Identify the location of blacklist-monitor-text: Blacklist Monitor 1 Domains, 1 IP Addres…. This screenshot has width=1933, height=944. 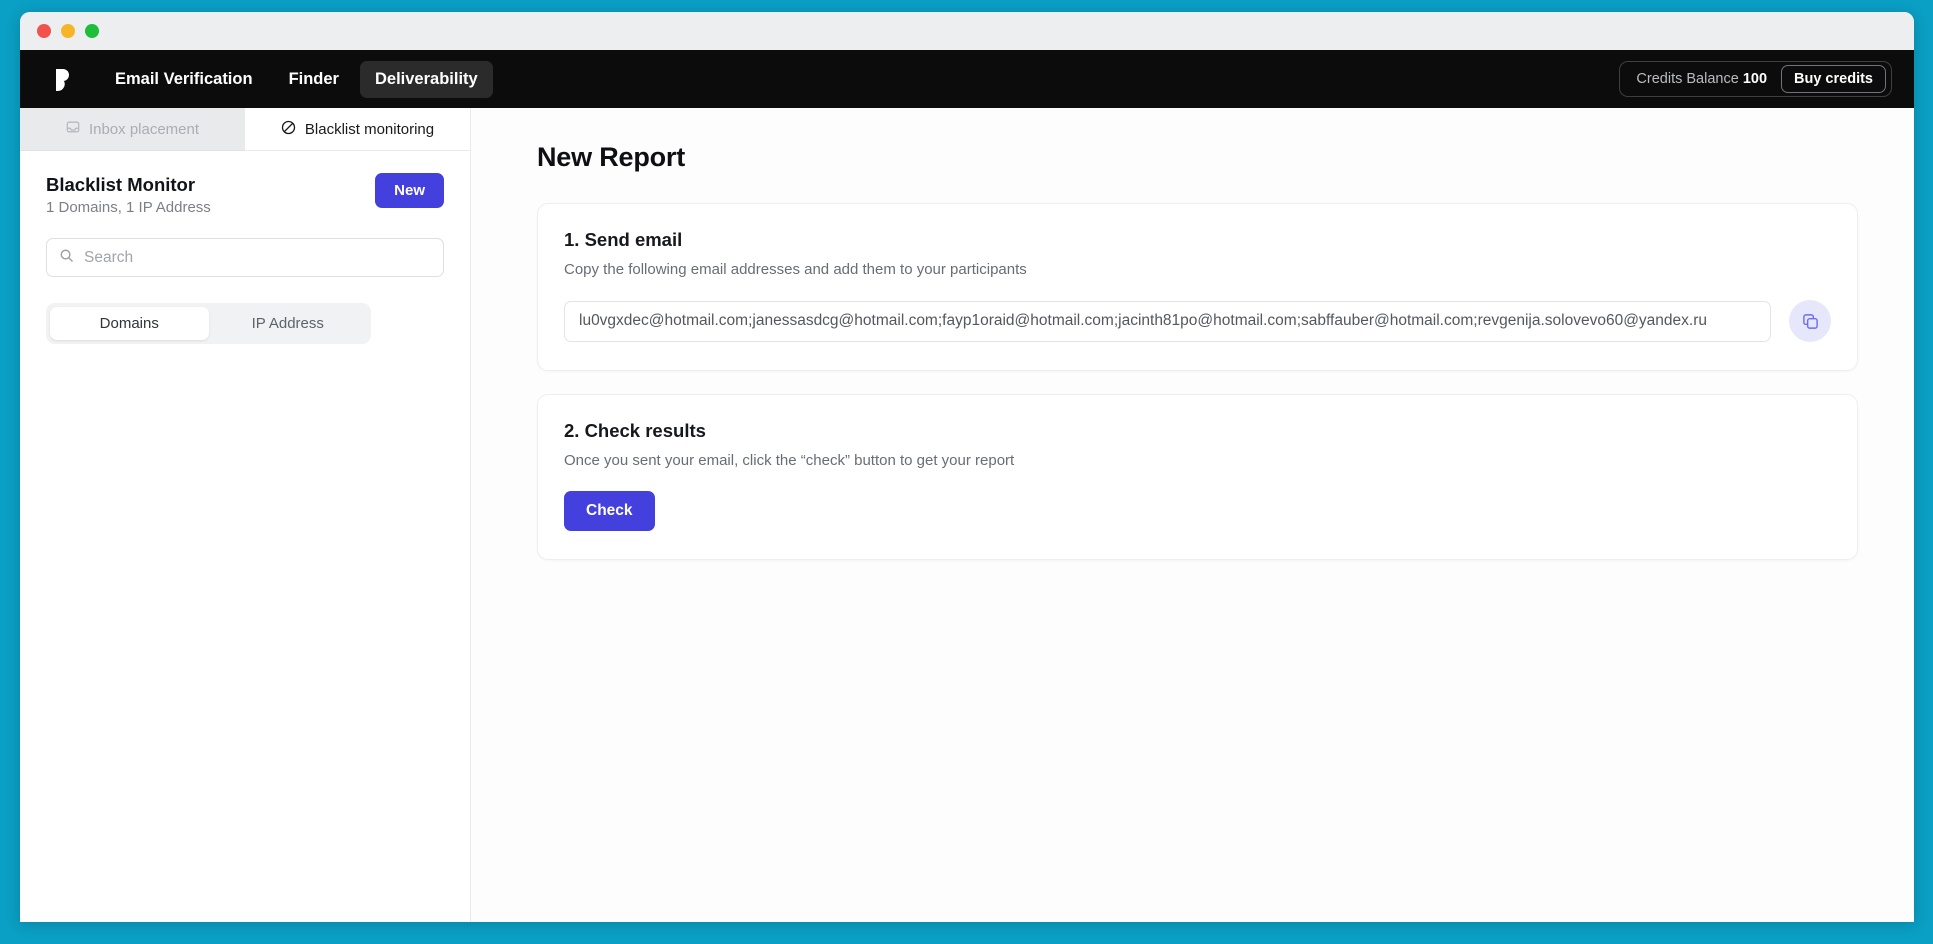
(128, 194).